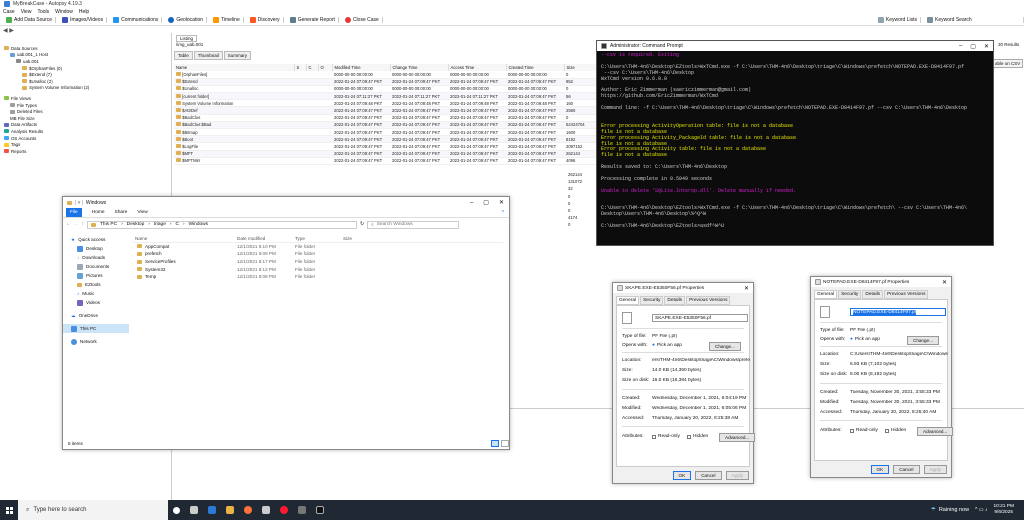  I want to click on details-view-icon, so click(495, 443).